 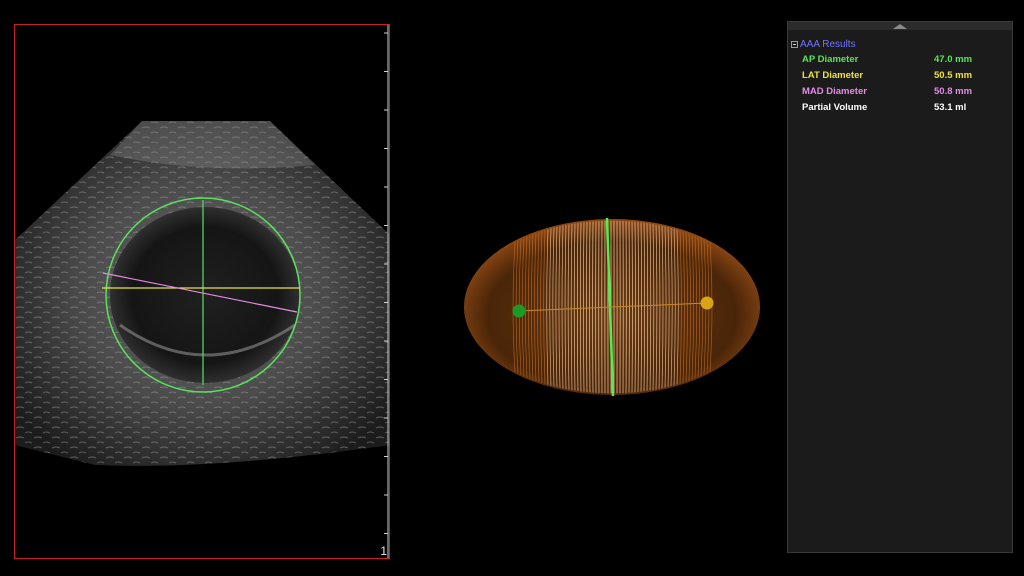 What do you see at coordinates (833, 75) in the screenshot?
I see `result-label: LAT Diameter` at bounding box center [833, 75].